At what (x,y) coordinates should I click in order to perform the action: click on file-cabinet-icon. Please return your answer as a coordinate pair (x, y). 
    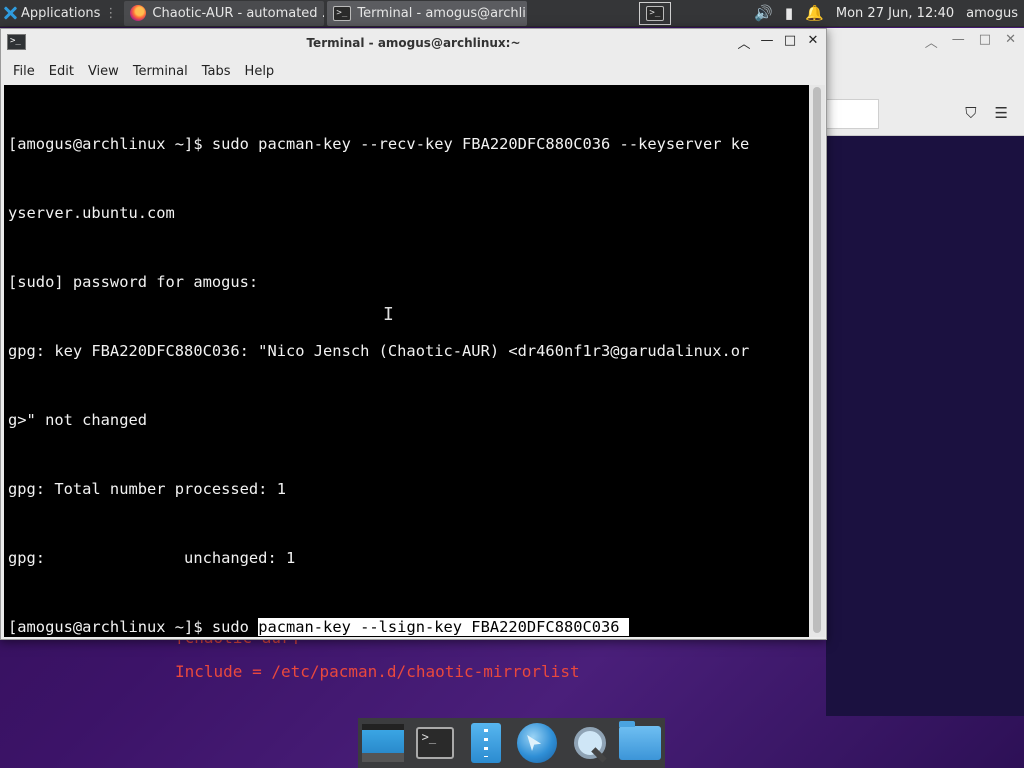
    Looking at the image, I should click on (485, 743).